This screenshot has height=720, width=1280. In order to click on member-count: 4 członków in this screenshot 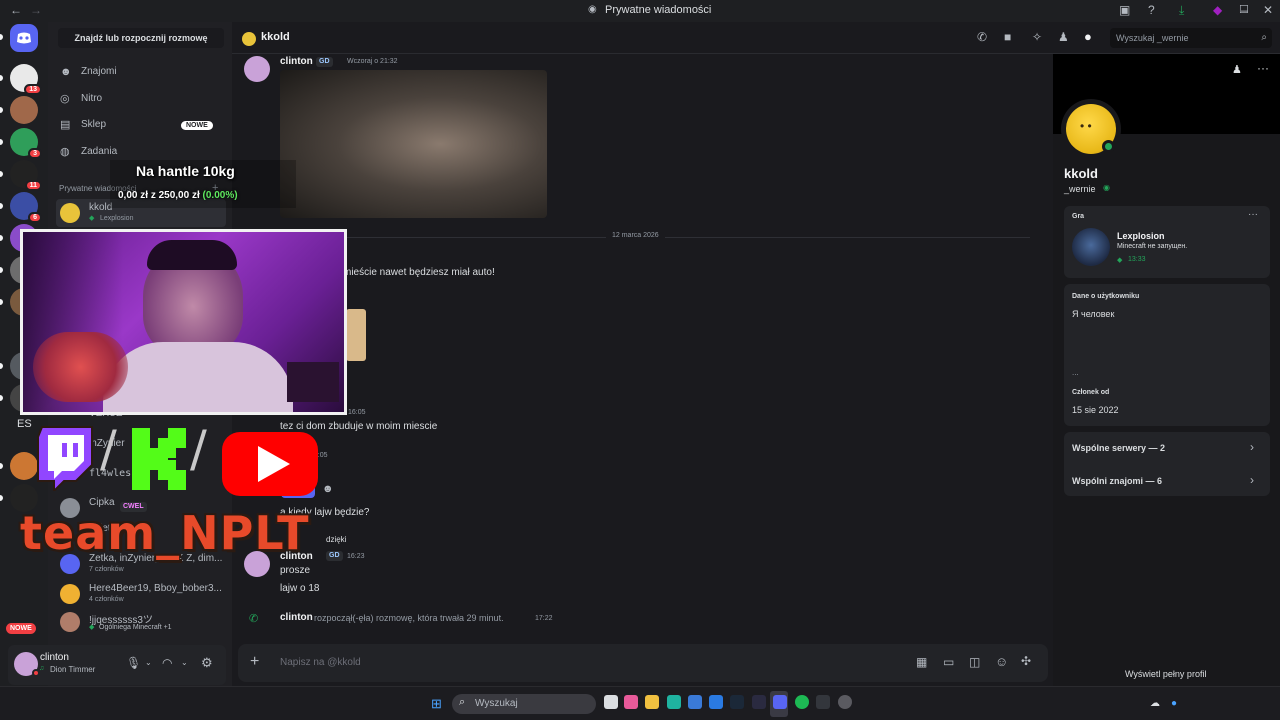, I will do `click(106, 599)`.